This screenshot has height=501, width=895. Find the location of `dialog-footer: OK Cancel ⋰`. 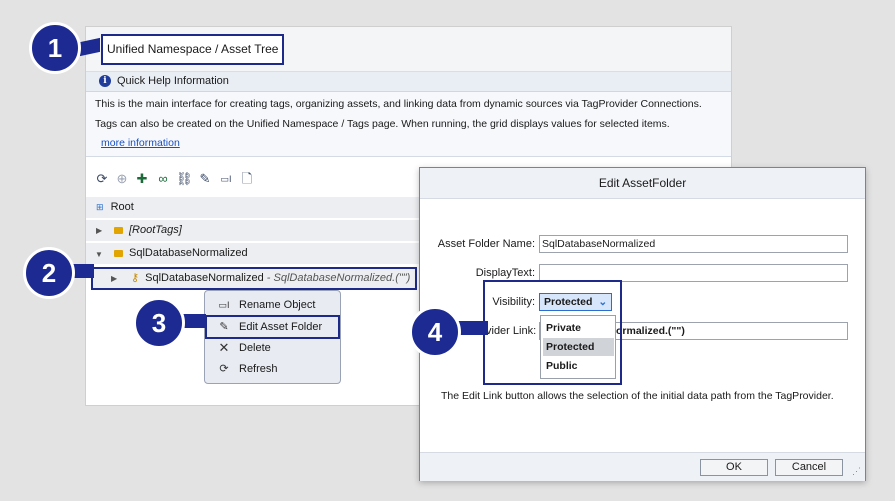

dialog-footer: OK Cancel ⋰ is located at coordinates (642, 466).